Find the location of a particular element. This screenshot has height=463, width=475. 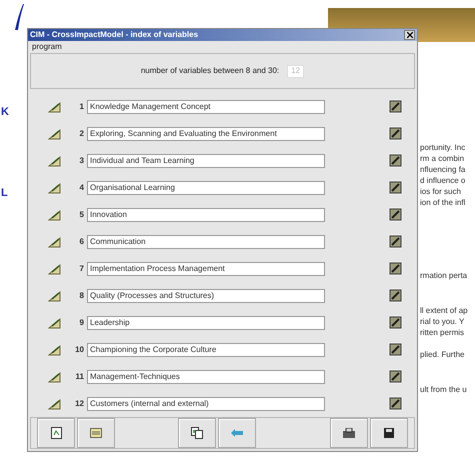

variable-field: Championing the Corporate Culture is located at coordinates (206, 349).